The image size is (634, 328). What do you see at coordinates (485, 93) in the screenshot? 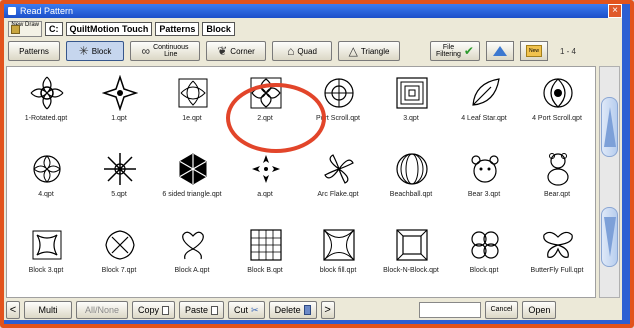
I see `leaf-icon` at bounding box center [485, 93].